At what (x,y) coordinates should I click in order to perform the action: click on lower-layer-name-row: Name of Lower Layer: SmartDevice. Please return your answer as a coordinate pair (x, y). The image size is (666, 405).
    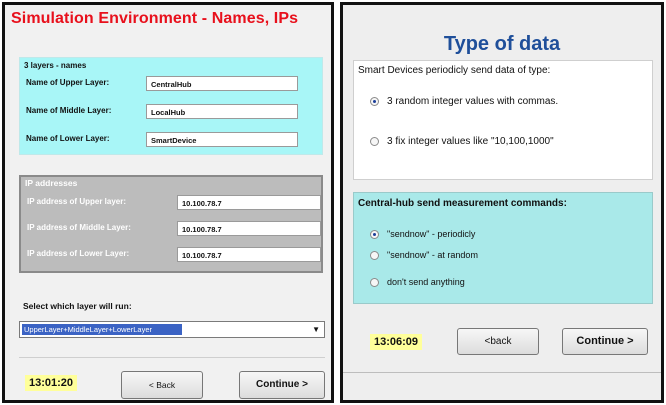
    Looking at the image, I should click on (171, 139).